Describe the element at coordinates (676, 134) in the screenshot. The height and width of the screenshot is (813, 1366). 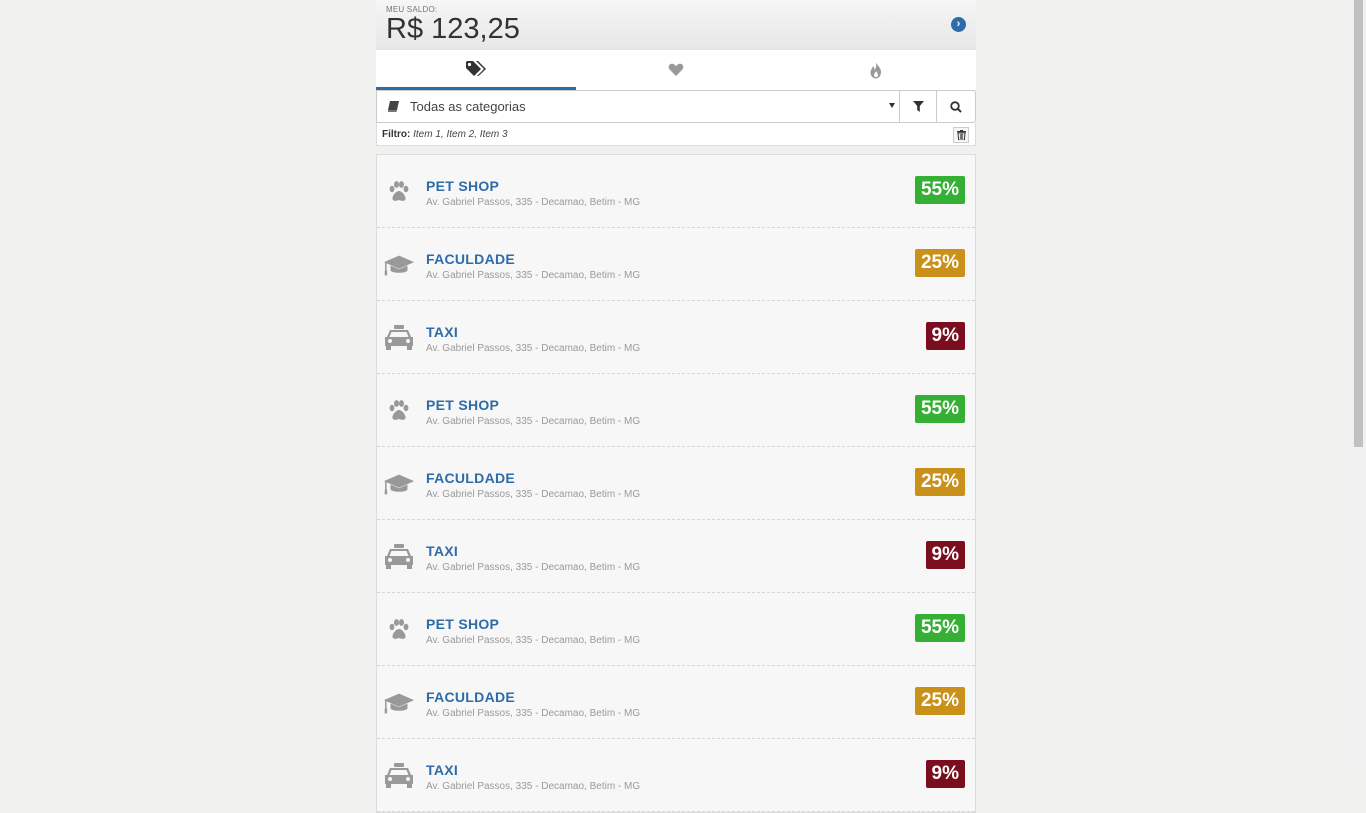
I see `active-filters: Filtro: Item 1, Item 2, Item 3` at that location.